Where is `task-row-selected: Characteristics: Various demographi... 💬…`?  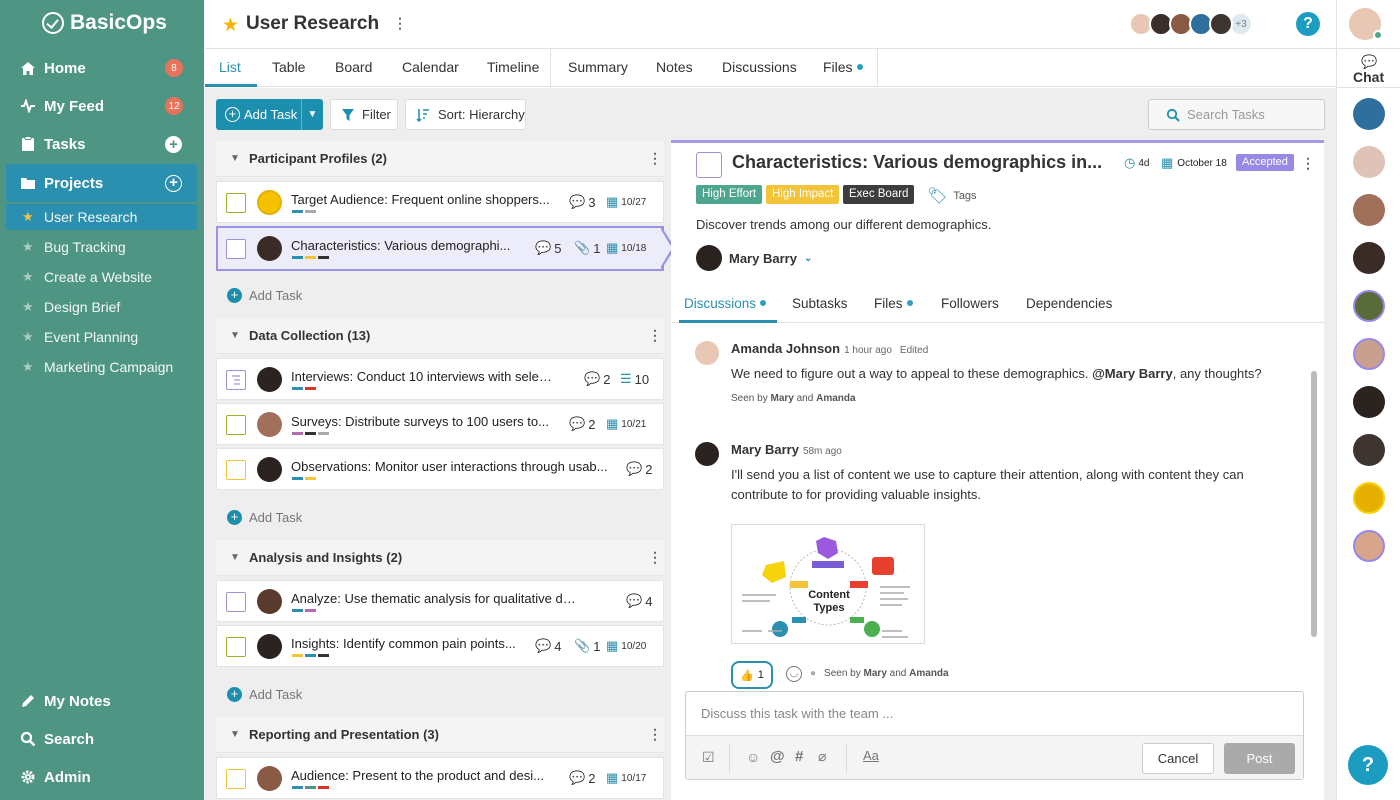 task-row-selected: Characteristics: Various demographi... 💬… is located at coordinates (440, 248).